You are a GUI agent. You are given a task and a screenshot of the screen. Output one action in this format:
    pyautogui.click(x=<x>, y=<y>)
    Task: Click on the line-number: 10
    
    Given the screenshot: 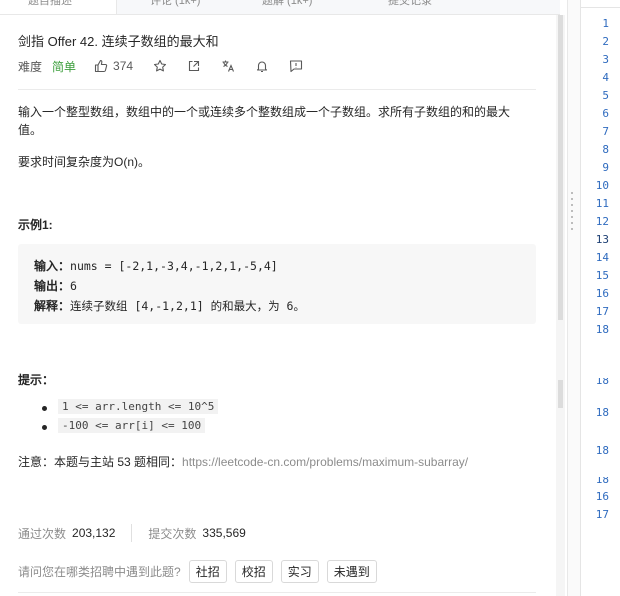 What is the action you would take?
    pyautogui.click(x=602, y=185)
    